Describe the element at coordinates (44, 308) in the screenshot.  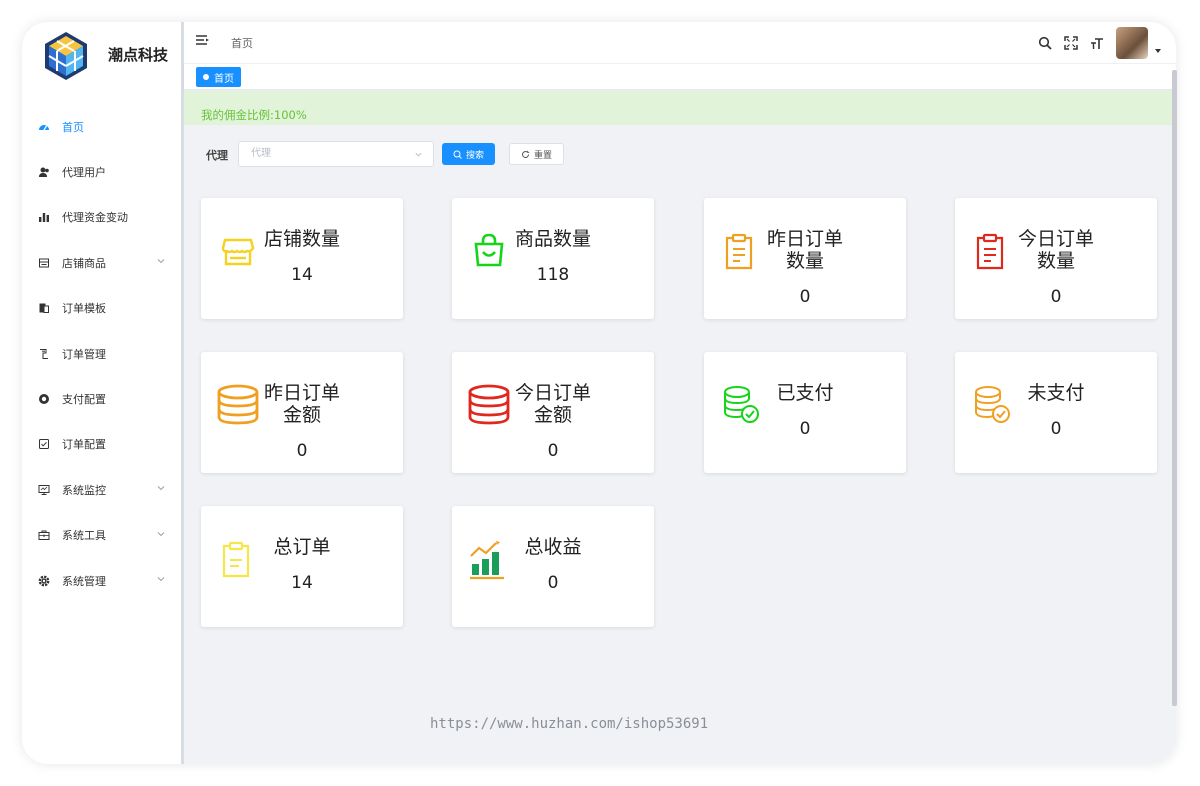
I see `template-icon` at that location.